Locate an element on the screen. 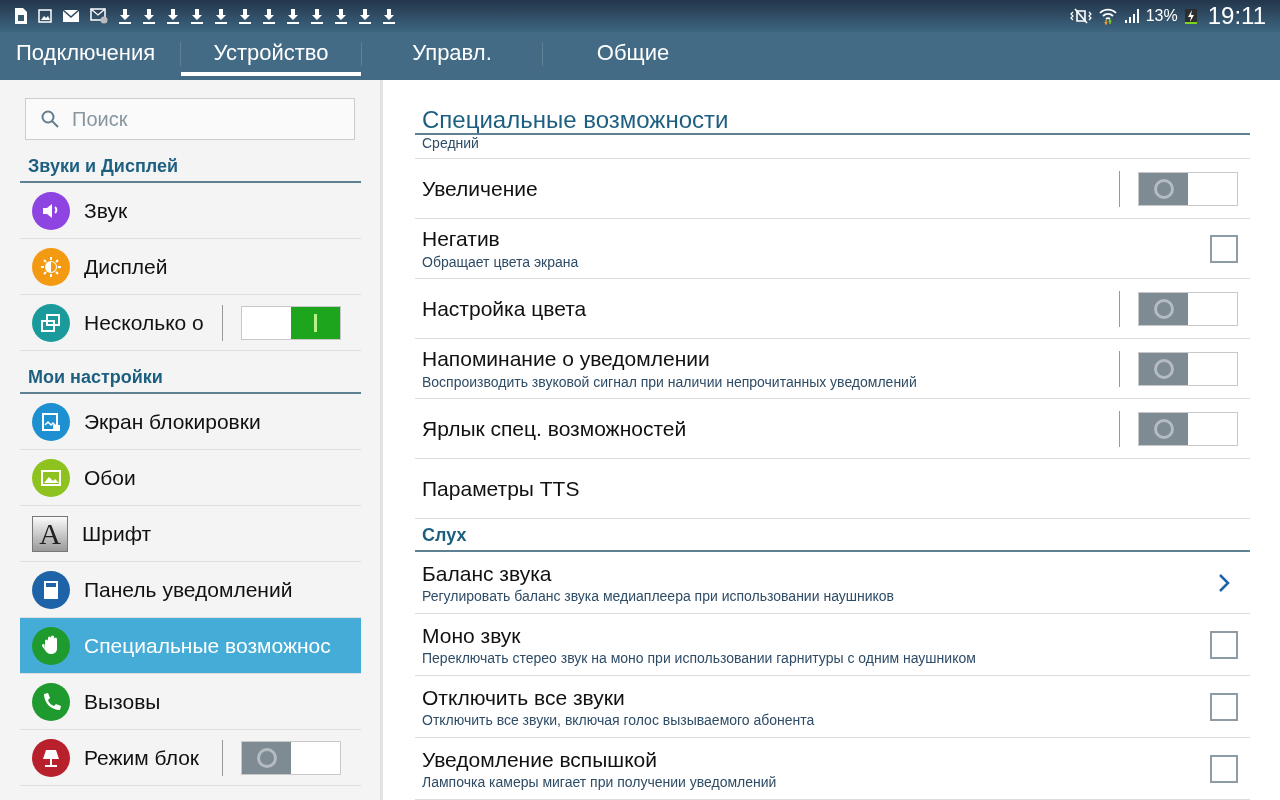  item-label: Экран блокировки is located at coordinates (173, 421).